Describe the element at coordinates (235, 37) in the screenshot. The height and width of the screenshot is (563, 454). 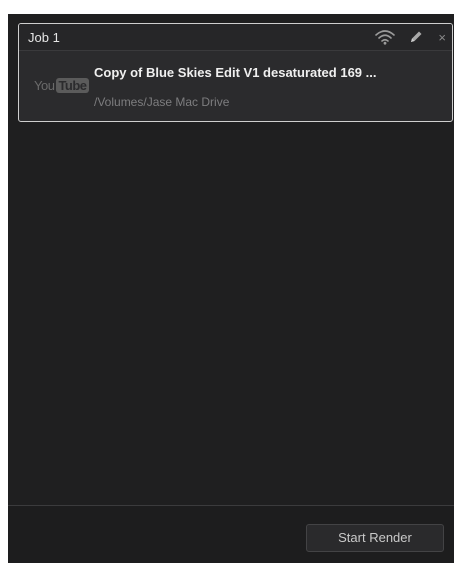
I see `job-header: Job 1 ×` at that location.